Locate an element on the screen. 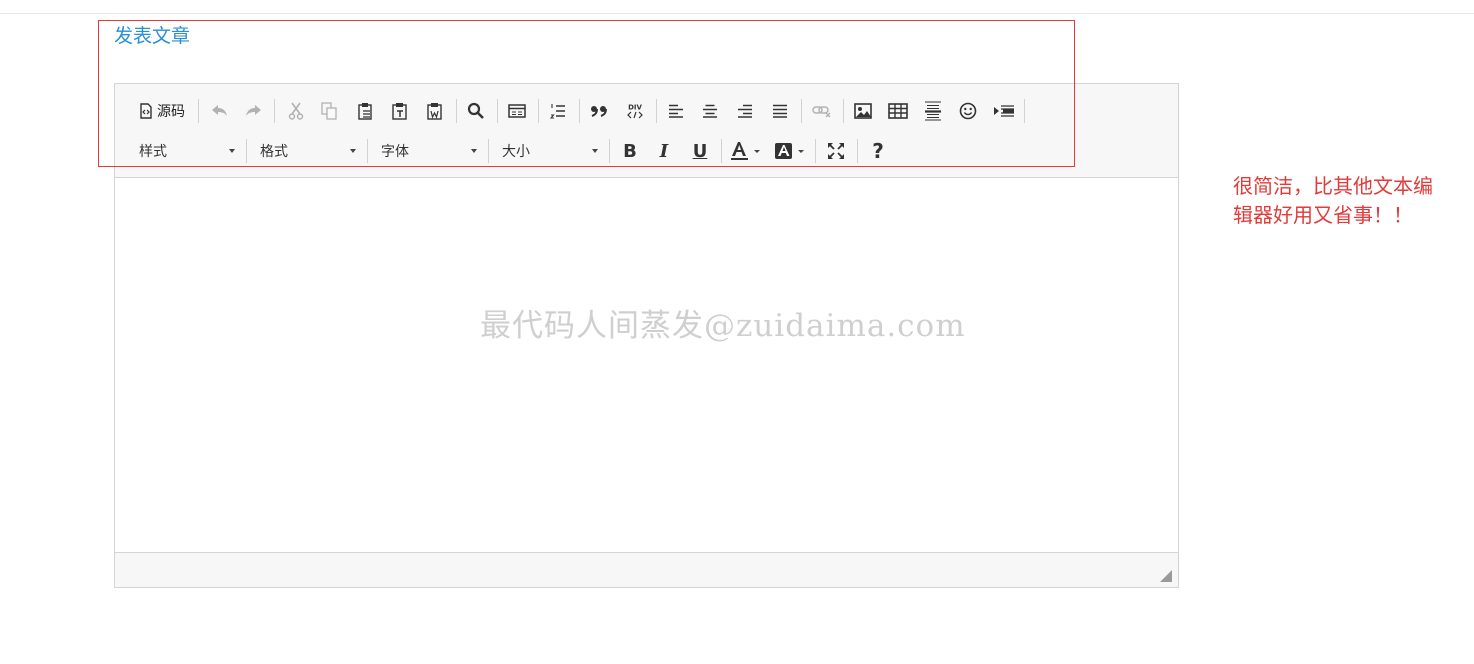 The width and height of the screenshot is (1474, 664). div-container-button: DIV is located at coordinates (635, 111).